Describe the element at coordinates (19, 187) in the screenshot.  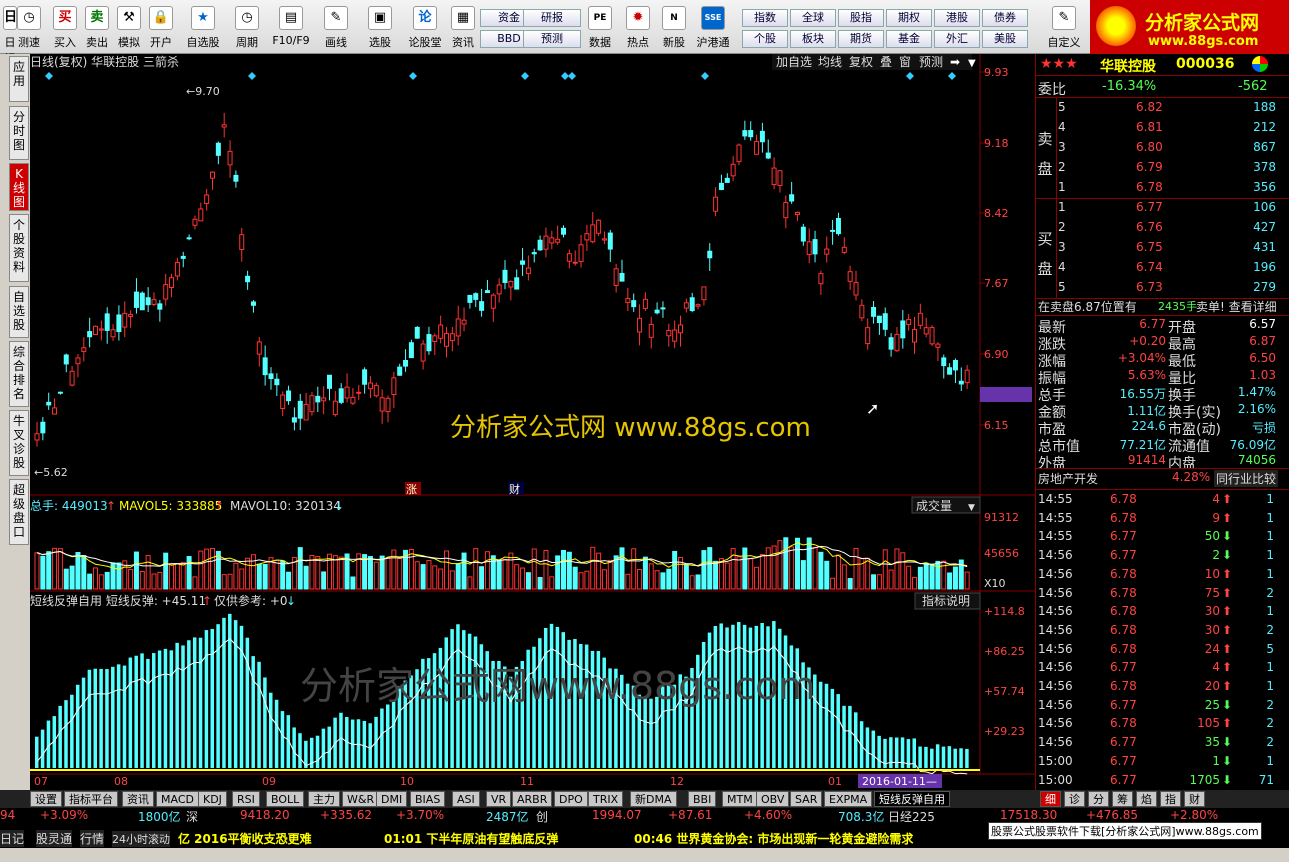
I see `tab-kline: K线图` at that location.